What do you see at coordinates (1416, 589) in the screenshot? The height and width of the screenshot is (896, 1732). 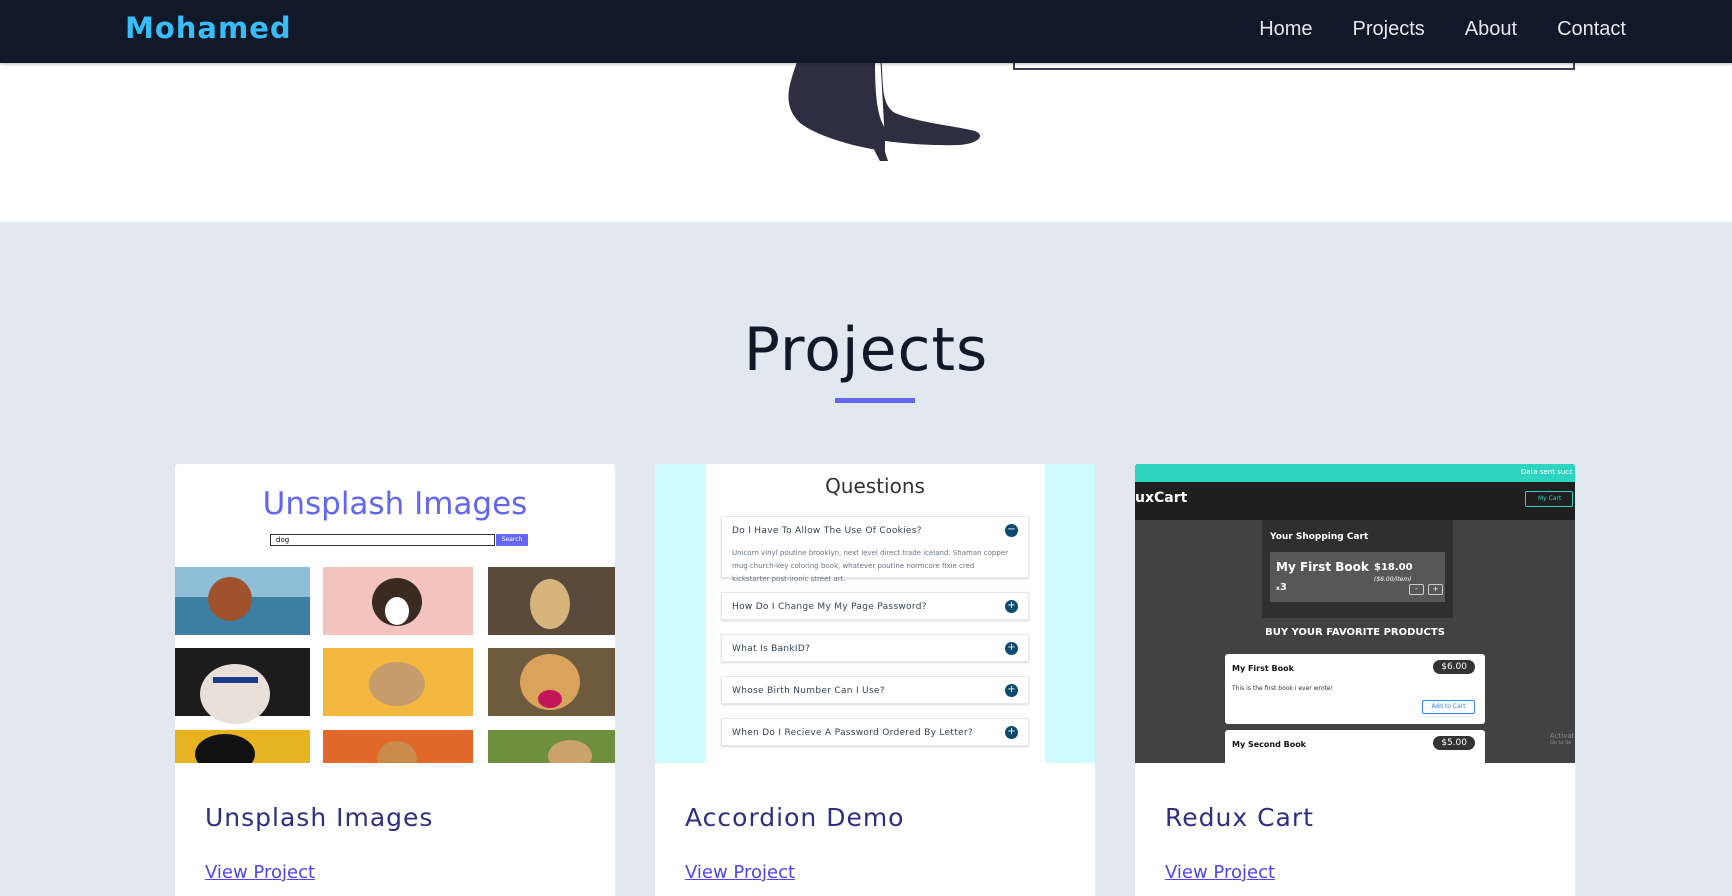 I see `decrease-button: -` at bounding box center [1416, 589].